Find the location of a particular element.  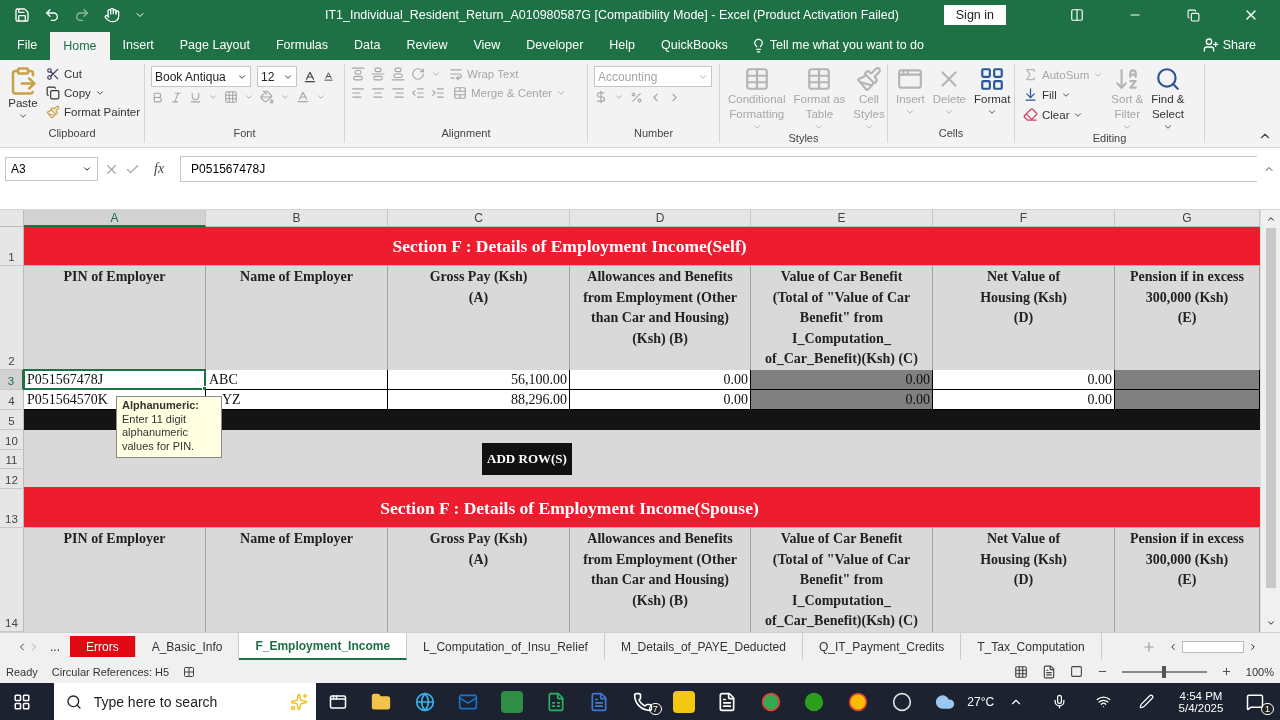

column-heading: Name of Employer is located at coordinates (297, 580).